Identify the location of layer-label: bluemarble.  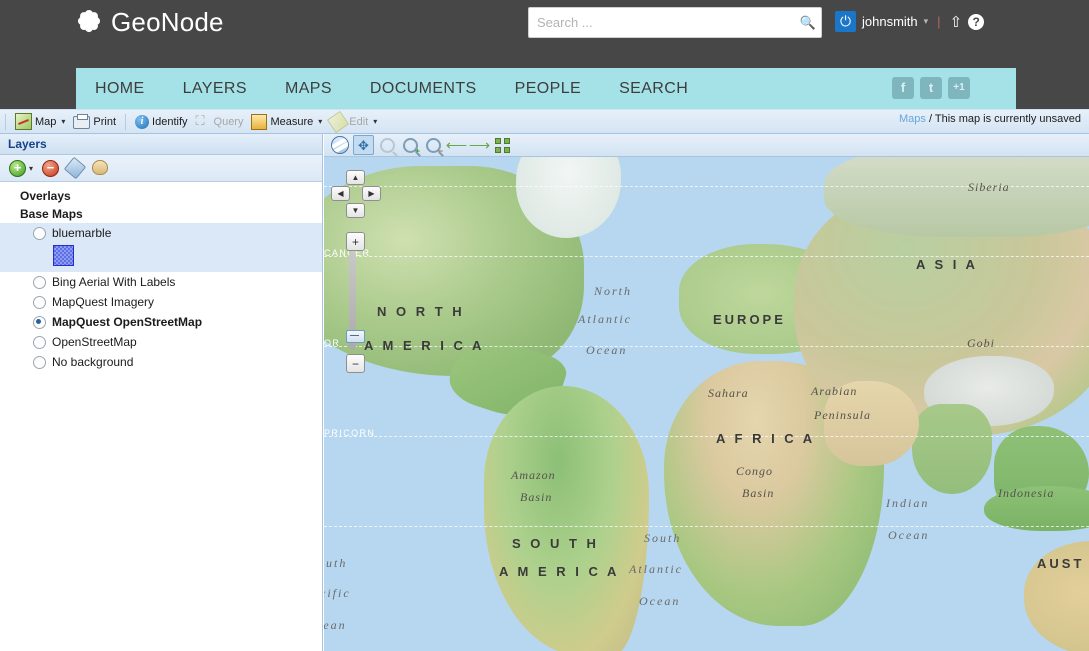
(82, 233).